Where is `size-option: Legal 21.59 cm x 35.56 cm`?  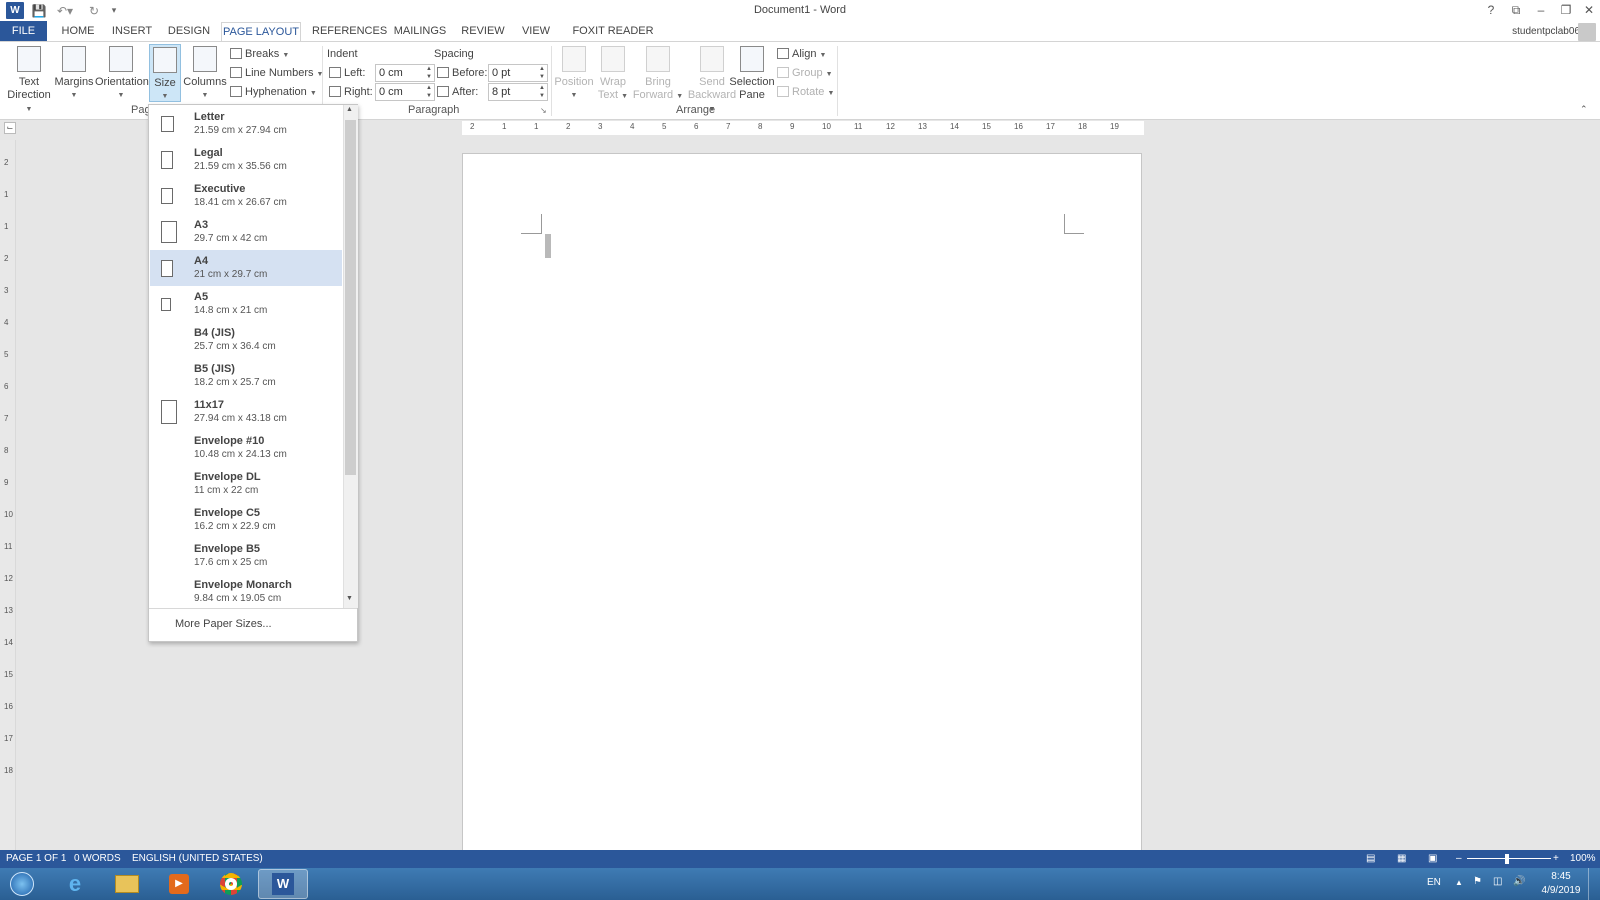 size-option: Legal 21.59 cm x 35.56 cm is located at coordinates (246, 160).